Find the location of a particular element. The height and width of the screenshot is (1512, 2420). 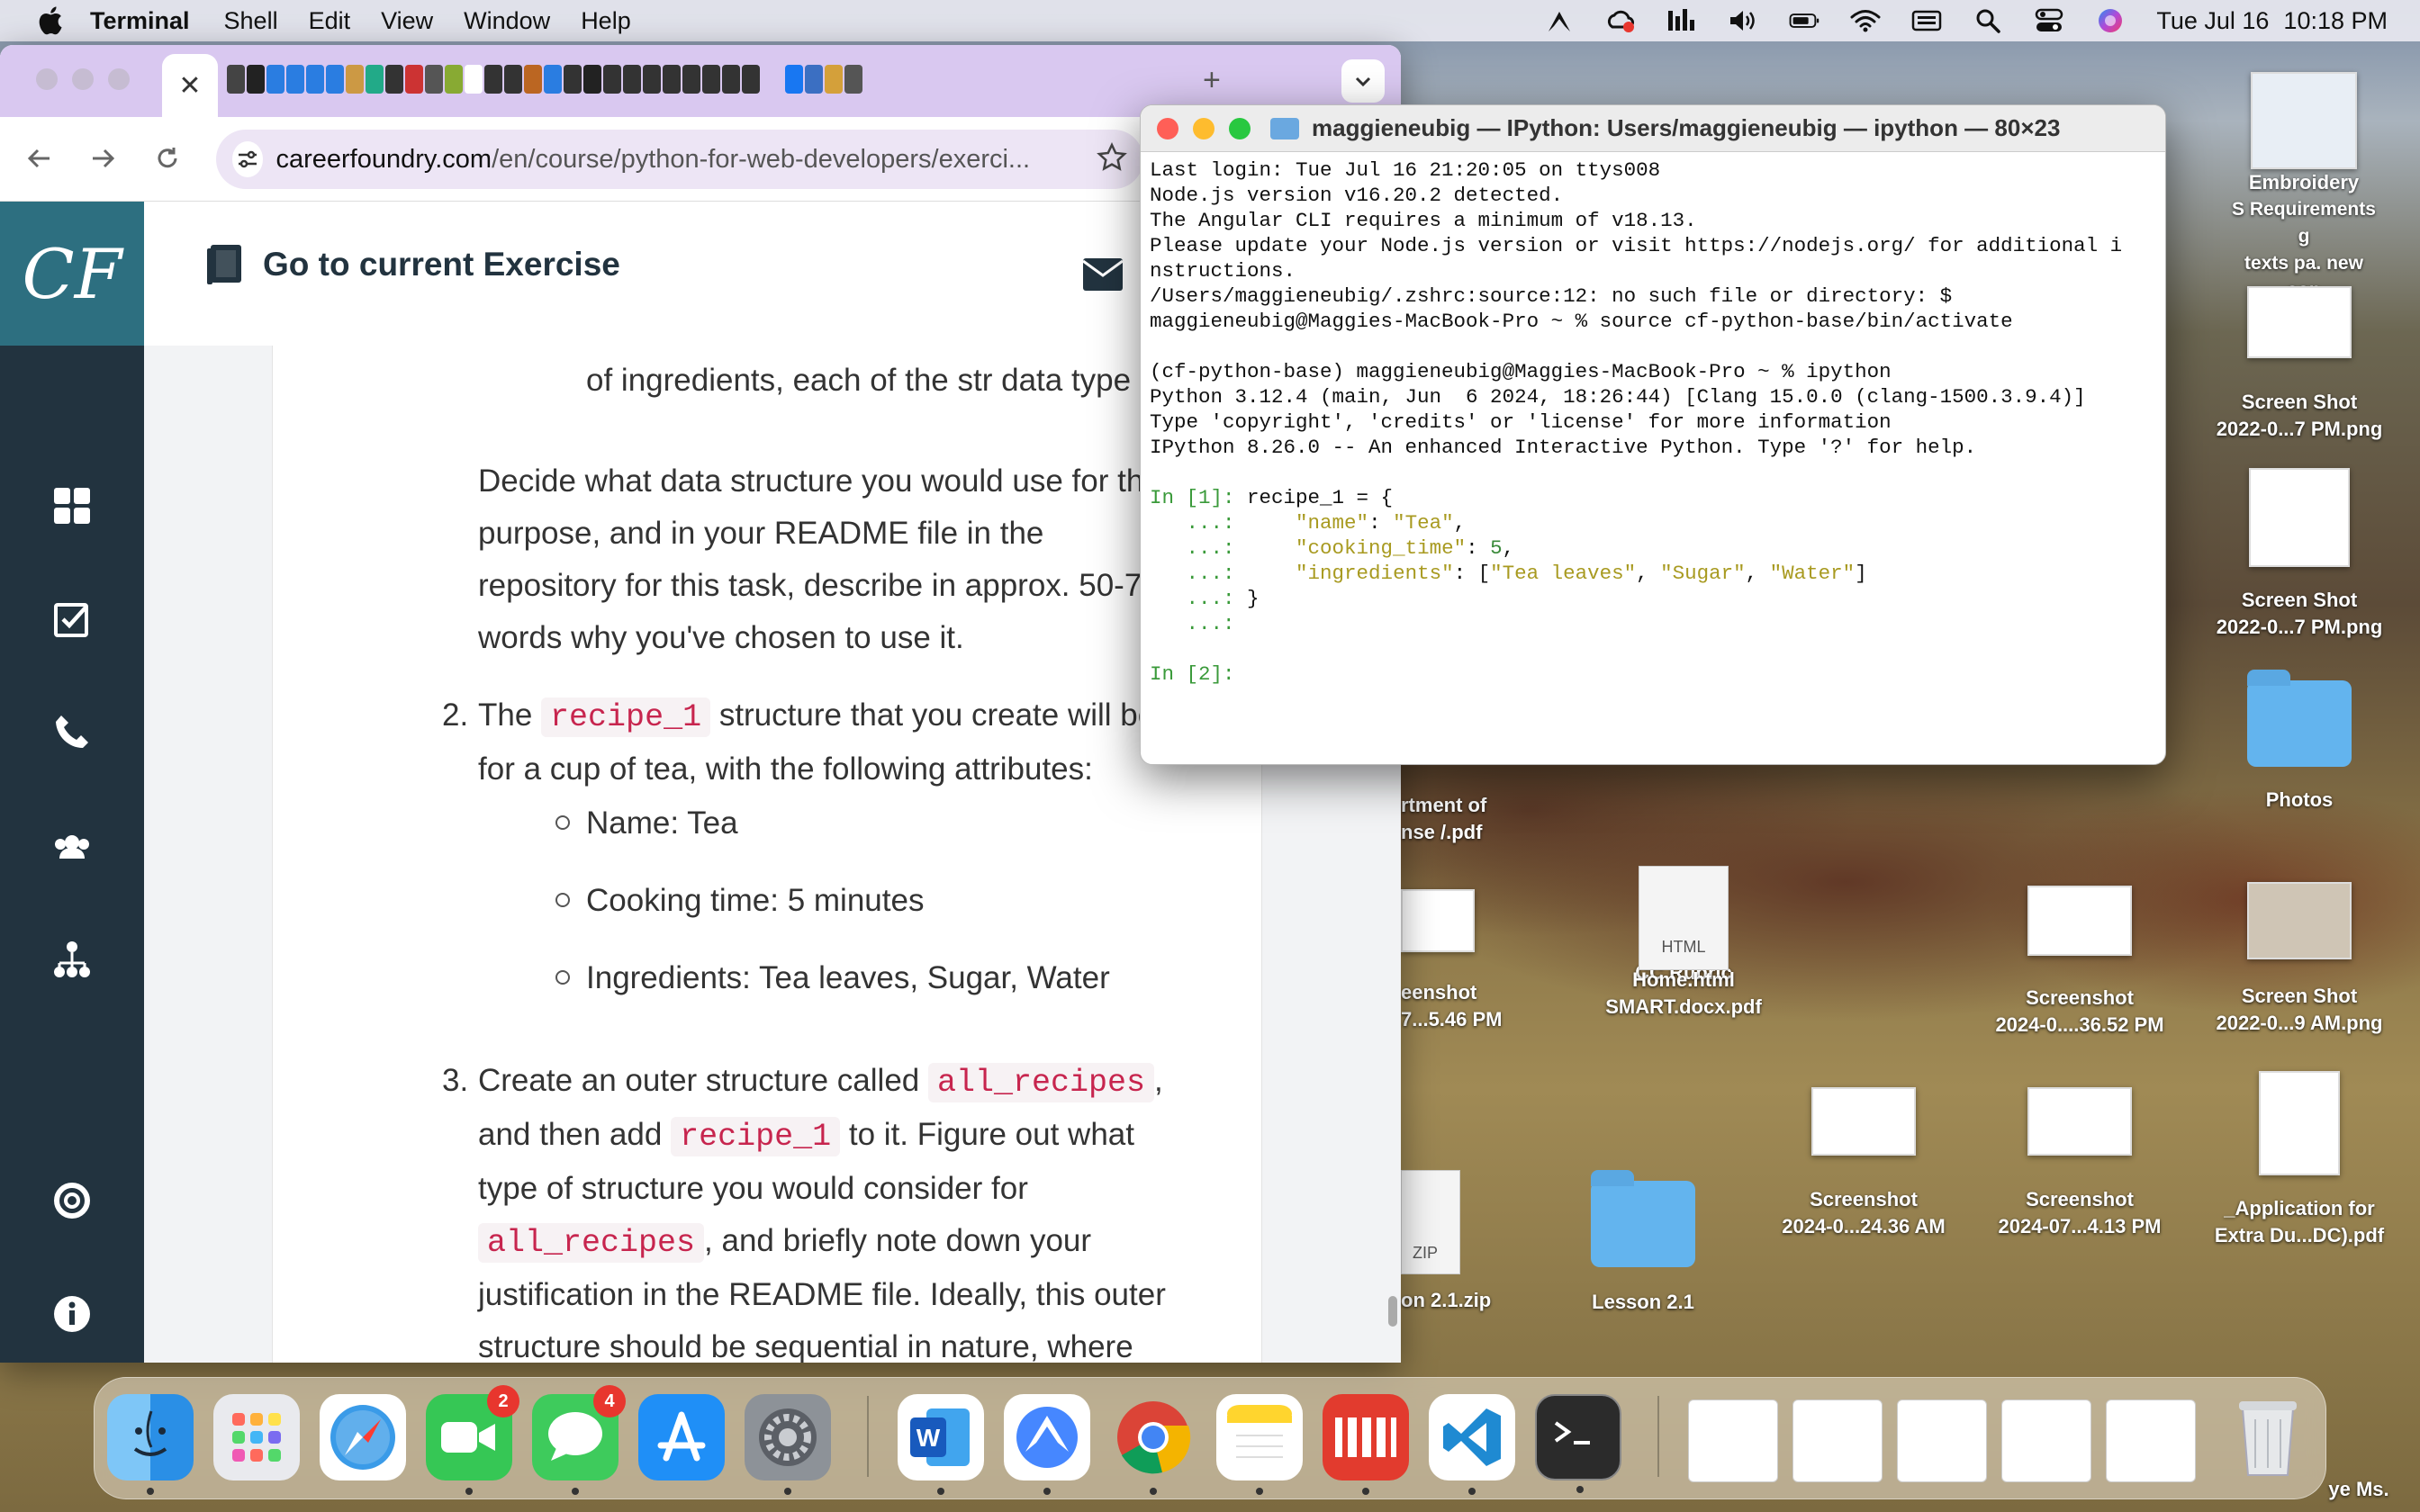

battery-icon is located at coordinates (1804, 20).